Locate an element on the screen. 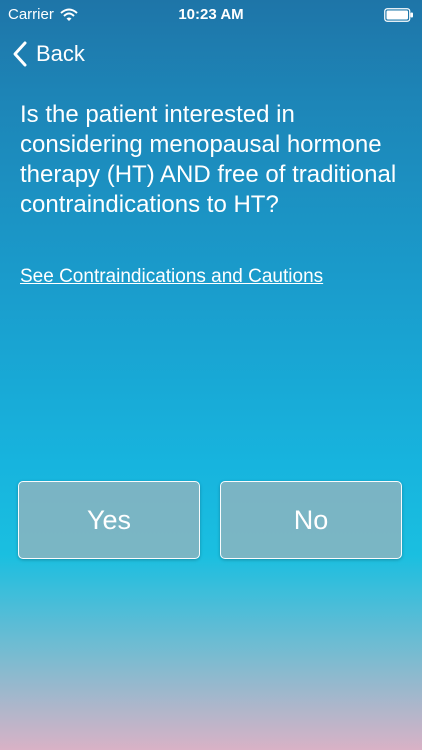  back-button: Back is located at coordinates (48, 54).